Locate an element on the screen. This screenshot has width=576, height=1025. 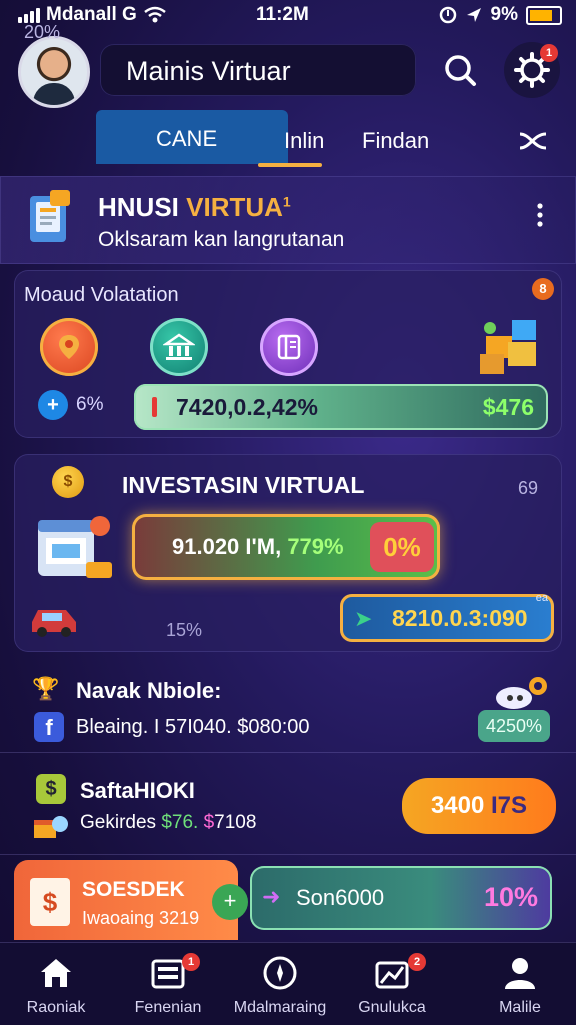
nav-item-wallet: 1 Fenenian is located at coordinates (168, 985).